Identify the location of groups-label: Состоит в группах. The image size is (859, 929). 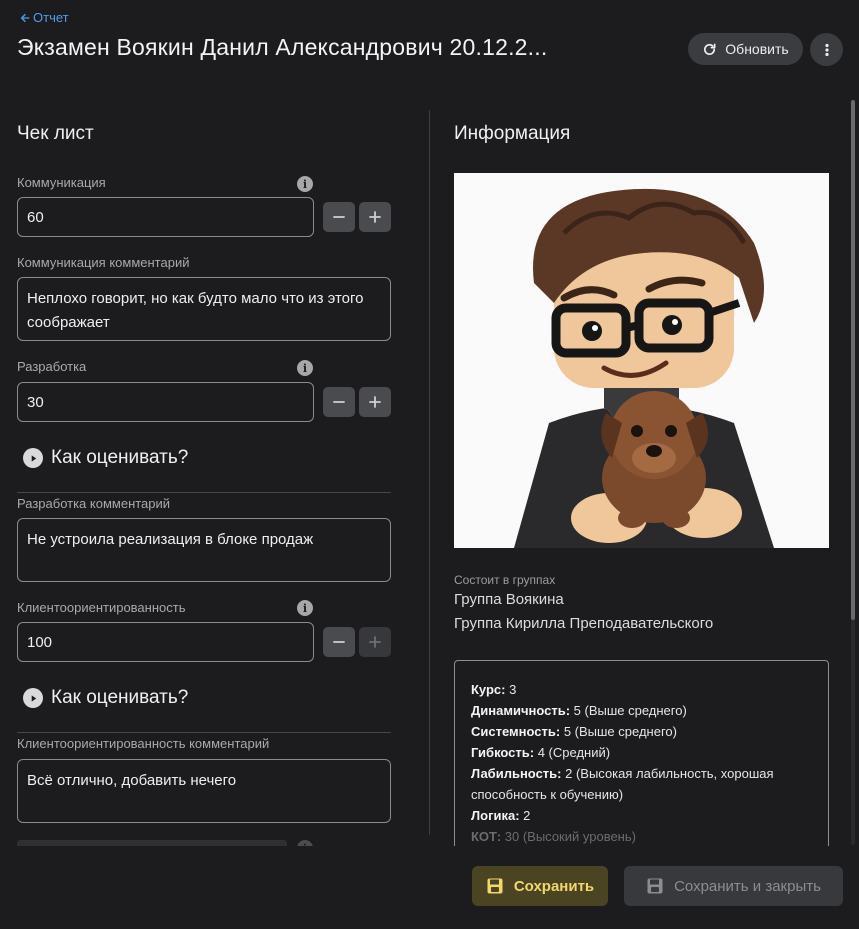
(505, 580).